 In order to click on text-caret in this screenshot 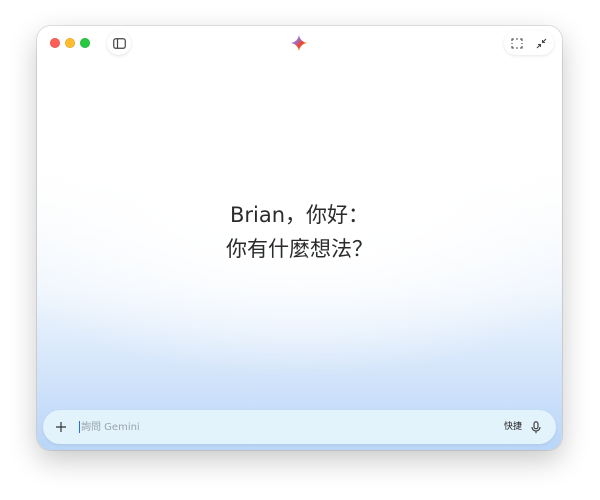, I will do `click(79, 427)`.